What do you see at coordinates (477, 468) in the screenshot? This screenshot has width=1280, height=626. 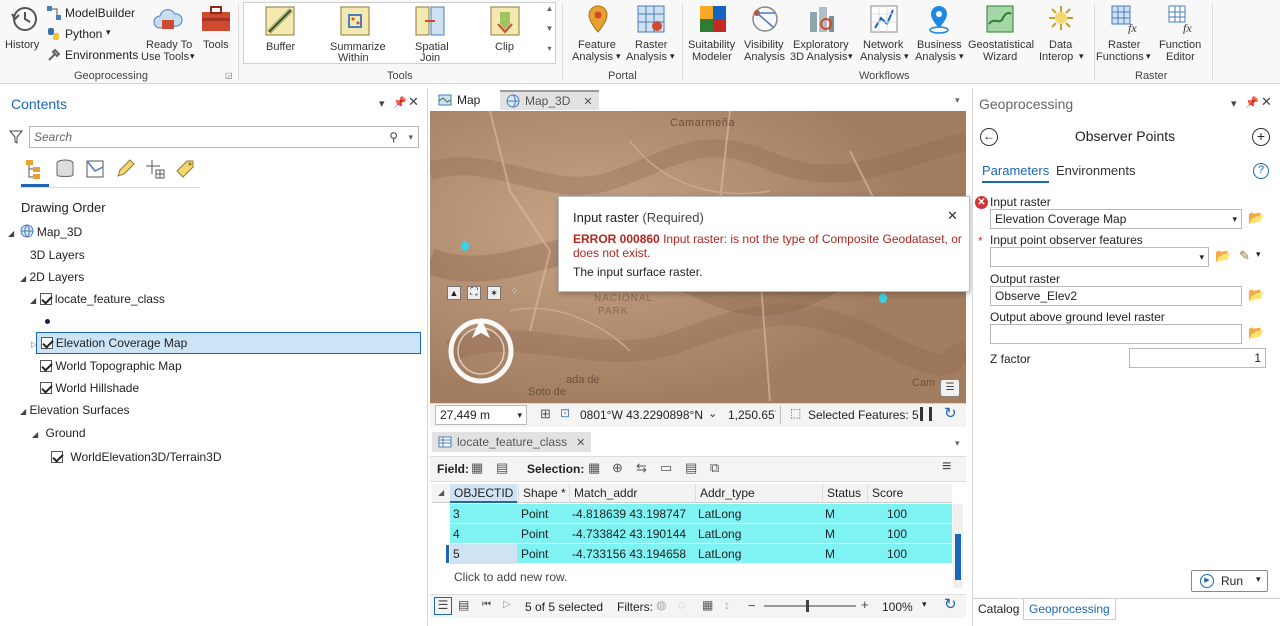 I see `add-field-icon: ▦` at bounding box center [477, 468].